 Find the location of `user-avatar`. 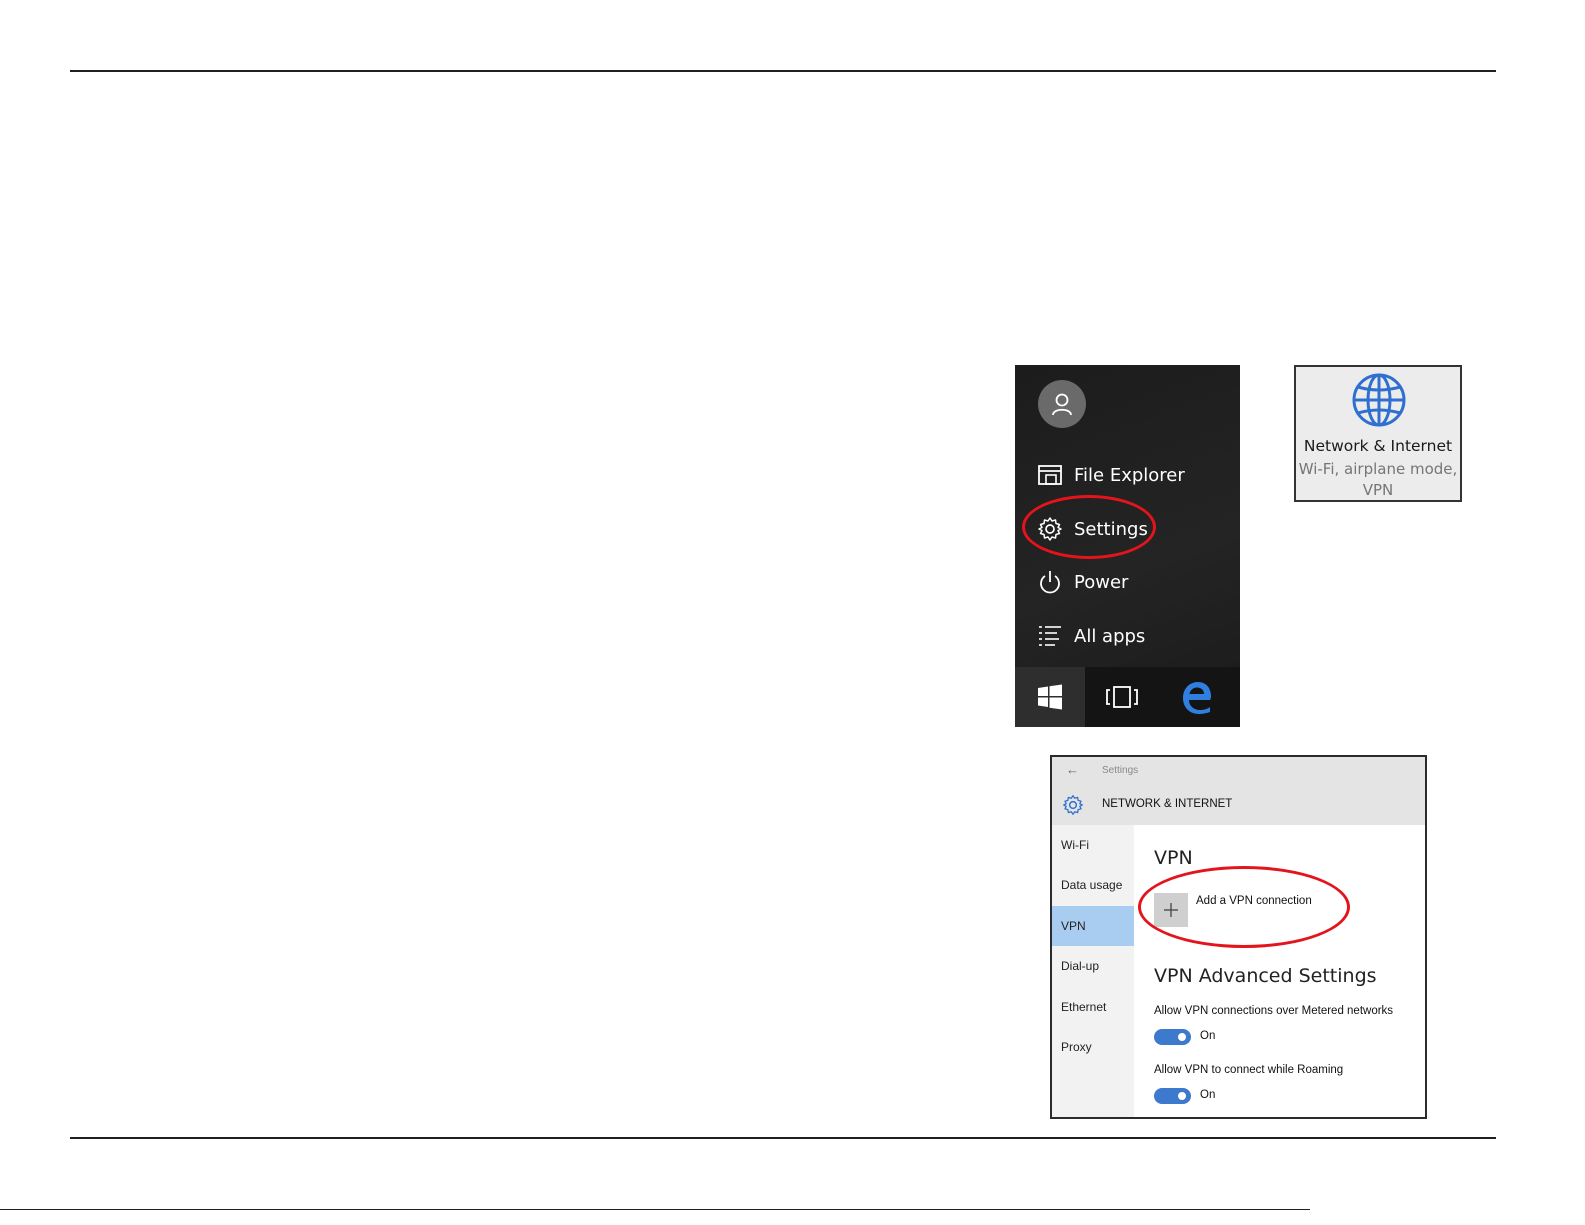

user-avatar is located at coordinates (1062, 404).